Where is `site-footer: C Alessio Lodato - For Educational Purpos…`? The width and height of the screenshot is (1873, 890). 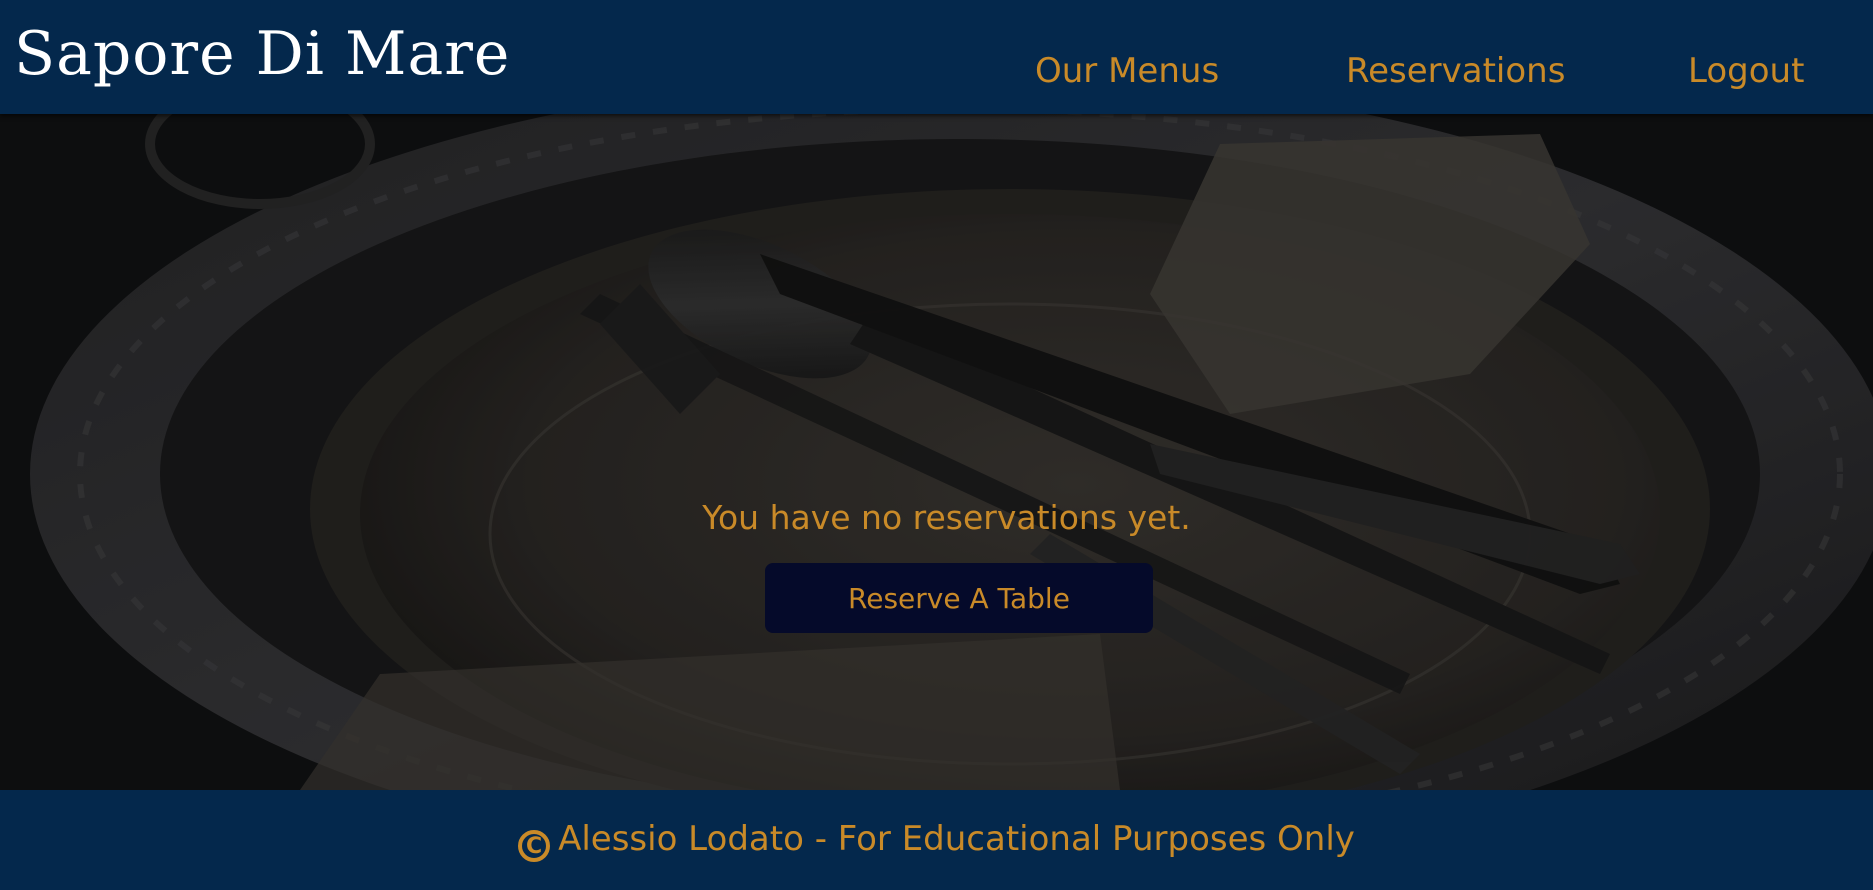
site-footer: C Alessio Lodato - For Educational Purpos… is located at coordinates (936, 840).